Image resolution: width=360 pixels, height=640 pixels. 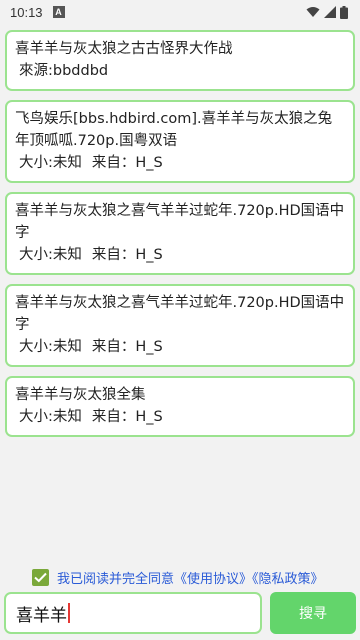 I want to click on status-bar: 10:13 A, so click(x=180, y=12).